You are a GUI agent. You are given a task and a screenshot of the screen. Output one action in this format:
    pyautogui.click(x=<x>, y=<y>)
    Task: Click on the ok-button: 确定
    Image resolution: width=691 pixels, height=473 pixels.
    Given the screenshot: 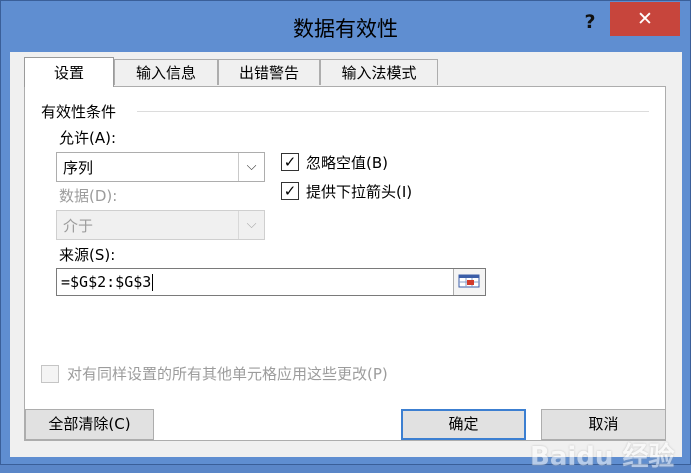 What is the action you would take?
    pyautogui.click(x=463, y=424)
    